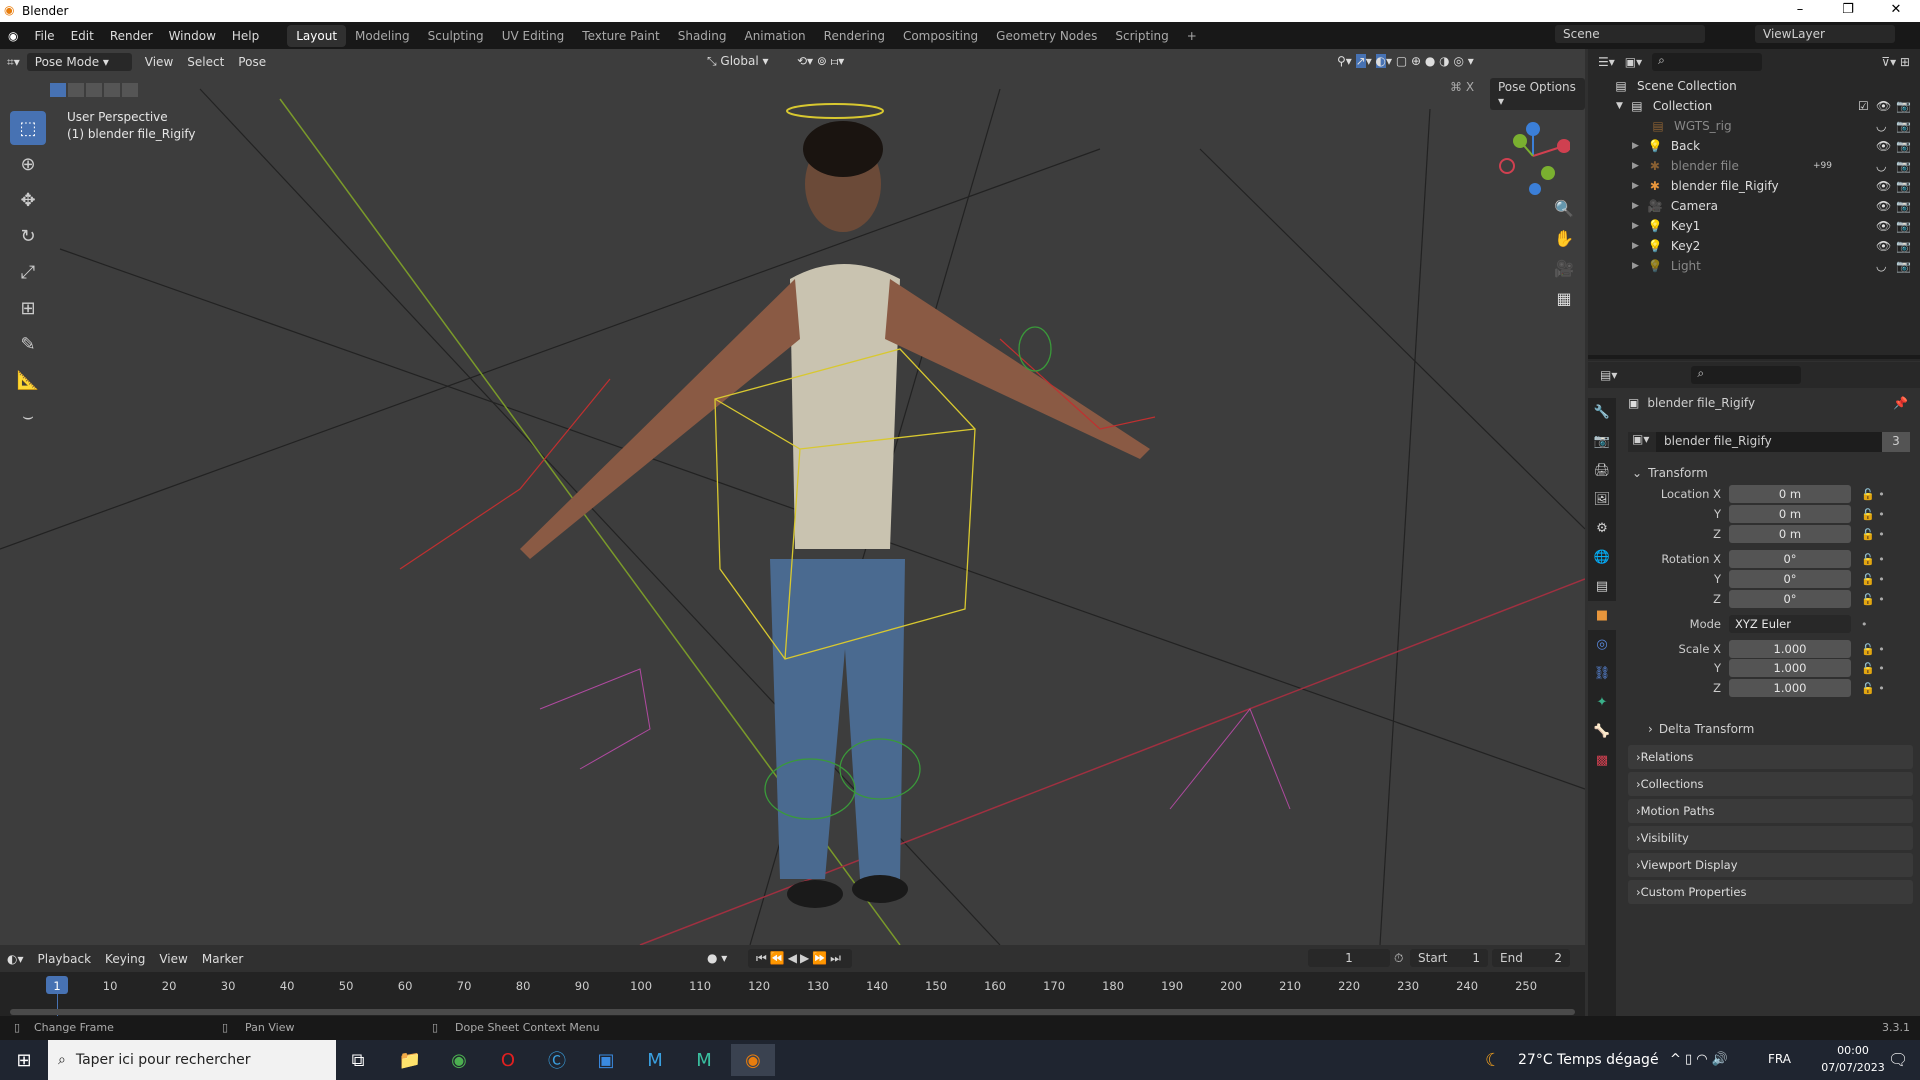 This screenshot has height=1080, width=1920. Describe the element at coordinates (1564, 239) in the screenshot. I see `pan-hand-icon: ✋` at that location.